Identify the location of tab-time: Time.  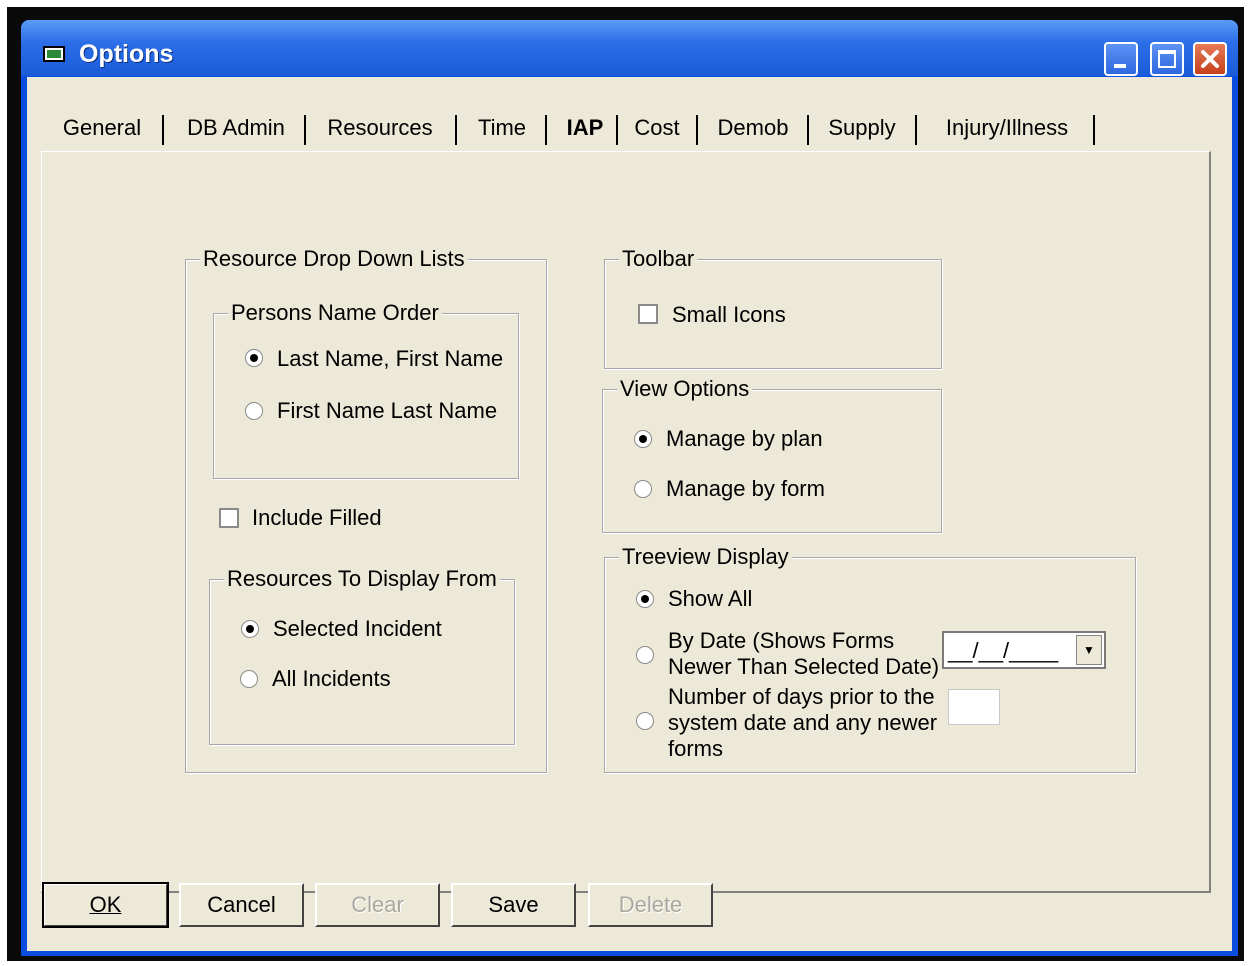
(502, 128).